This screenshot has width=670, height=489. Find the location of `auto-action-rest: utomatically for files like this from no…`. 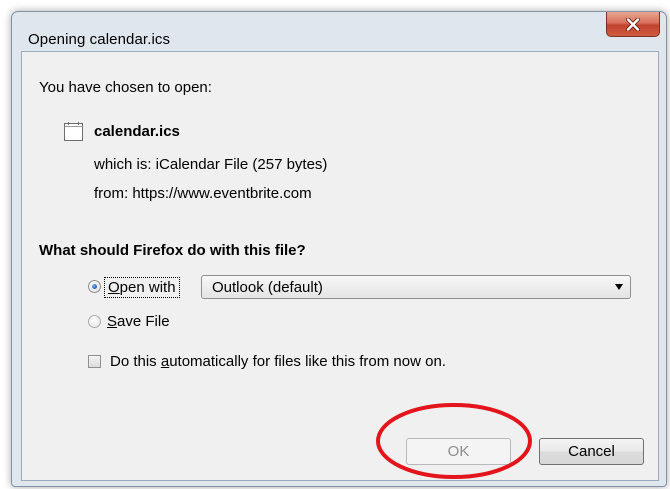

auto-action-rest: utomatically for files like this from no… is located at coordinates (307, 361).